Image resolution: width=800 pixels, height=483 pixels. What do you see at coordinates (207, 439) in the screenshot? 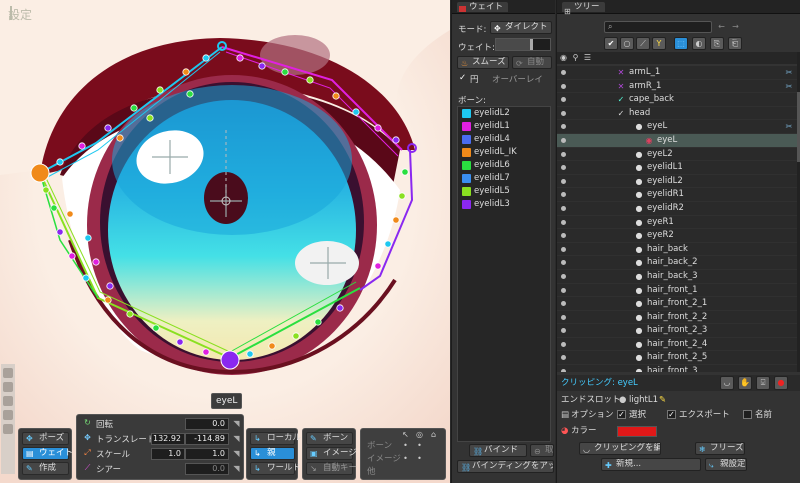
I see `translate-y-field: -114.89` at bounding box center [207, 439].